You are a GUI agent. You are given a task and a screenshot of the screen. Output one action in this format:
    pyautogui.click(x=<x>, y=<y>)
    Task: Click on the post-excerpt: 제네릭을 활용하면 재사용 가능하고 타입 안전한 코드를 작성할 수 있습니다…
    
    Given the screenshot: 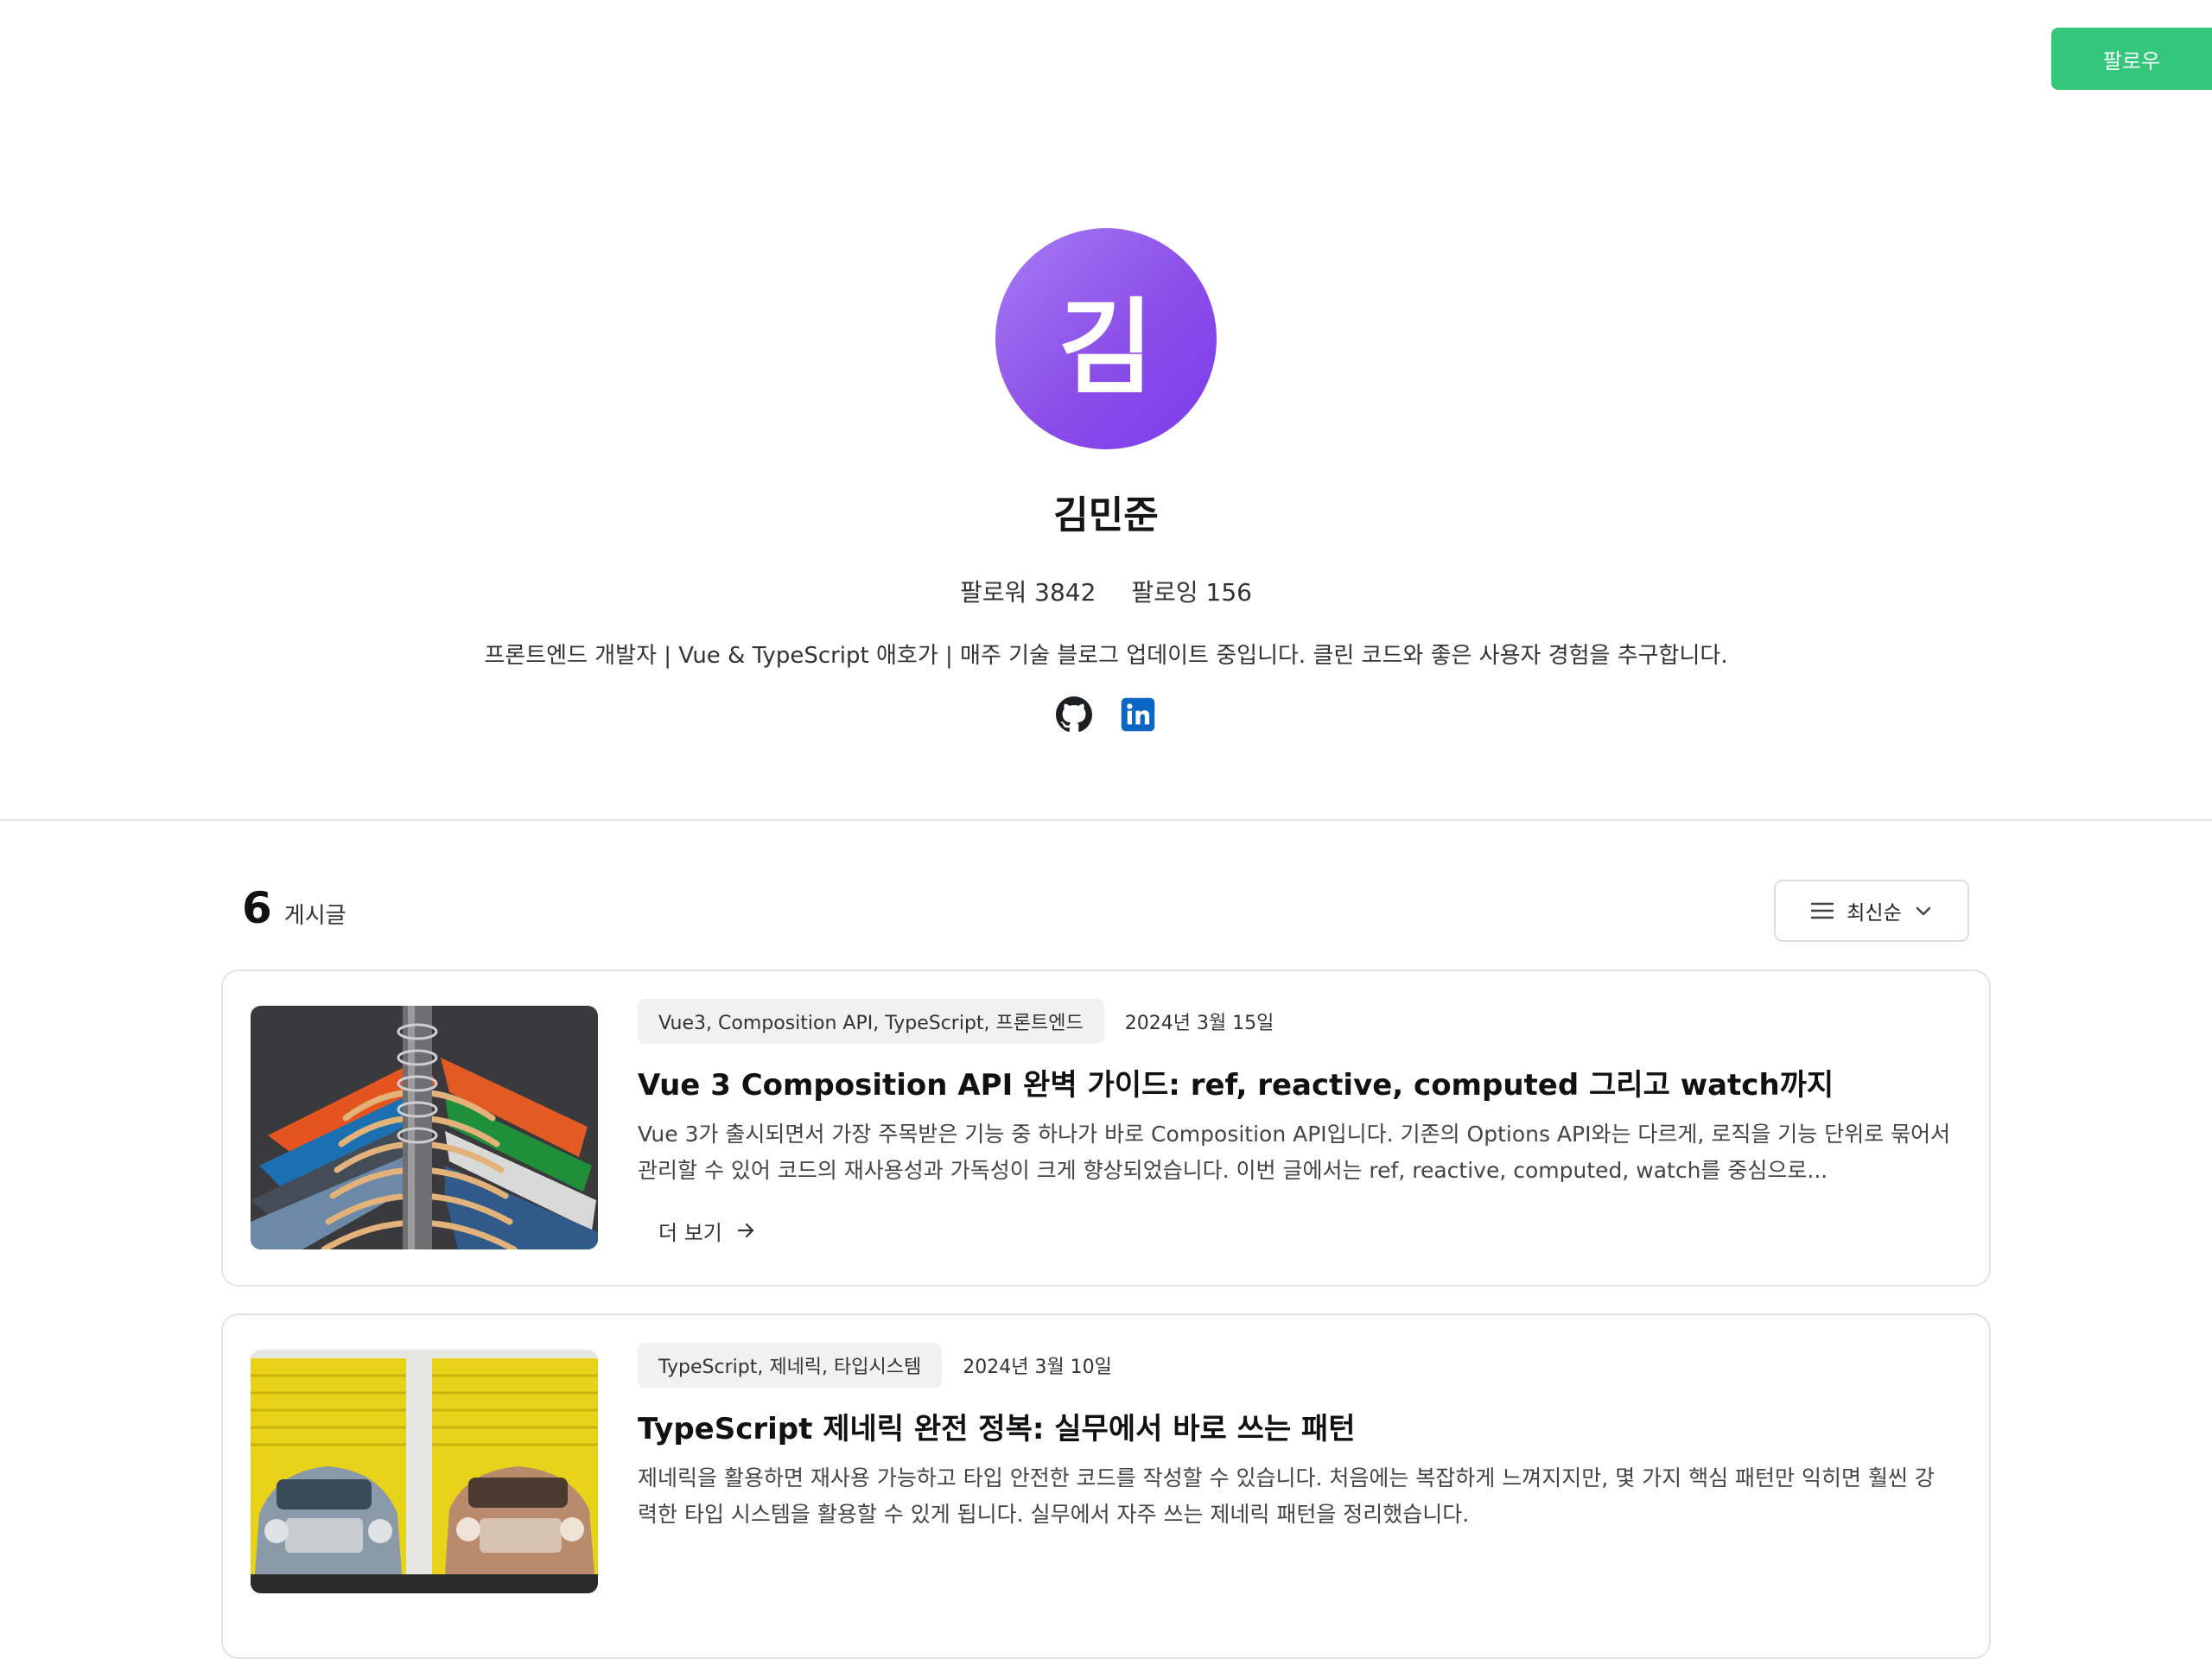 What is the action you would take?
    pyautogui.click(x=1286, y=1496)
    